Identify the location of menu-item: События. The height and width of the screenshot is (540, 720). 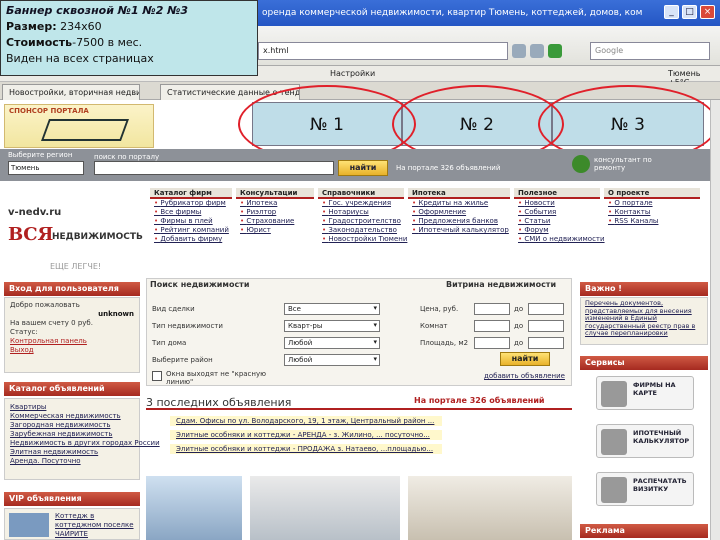
(557, 212).